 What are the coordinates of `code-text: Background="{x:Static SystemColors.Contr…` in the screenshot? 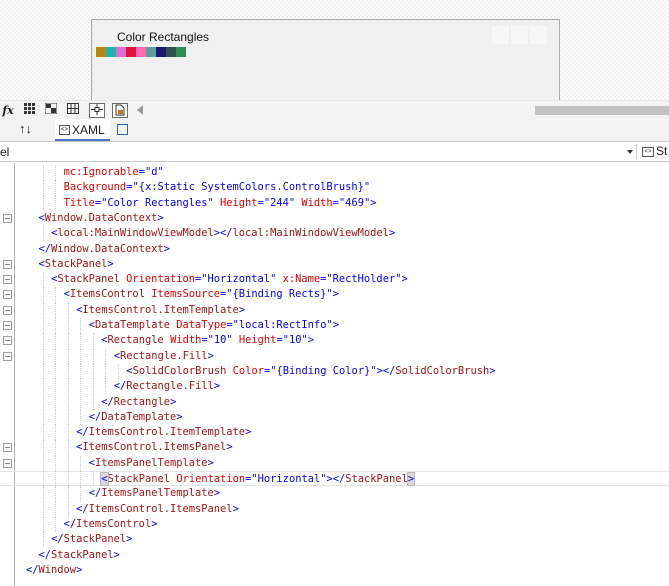 It's located at (217, 187).